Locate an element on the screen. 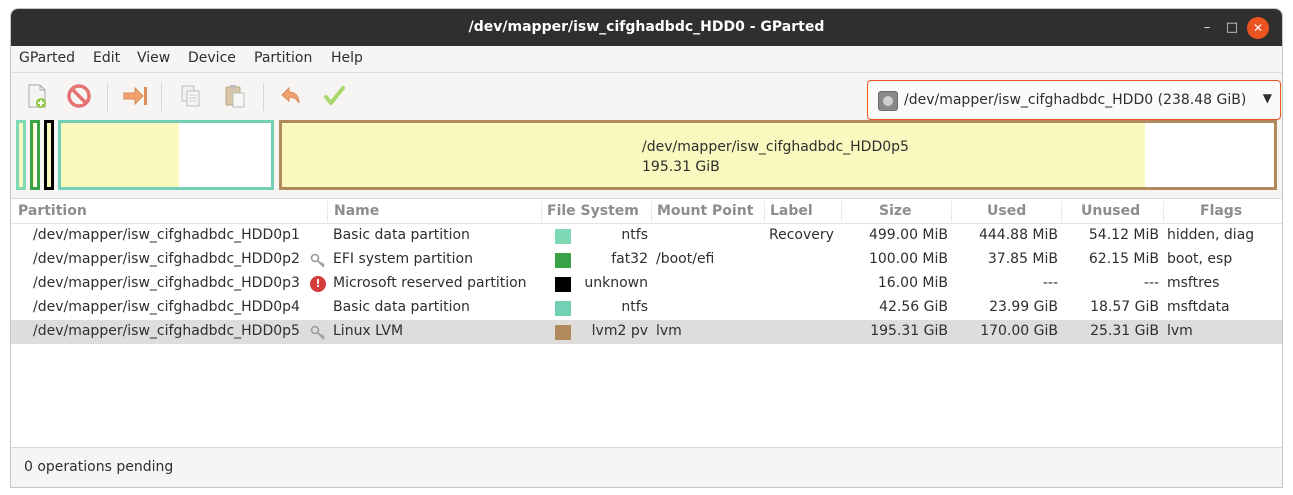  copy-icon is located at coordinates (190, 96).